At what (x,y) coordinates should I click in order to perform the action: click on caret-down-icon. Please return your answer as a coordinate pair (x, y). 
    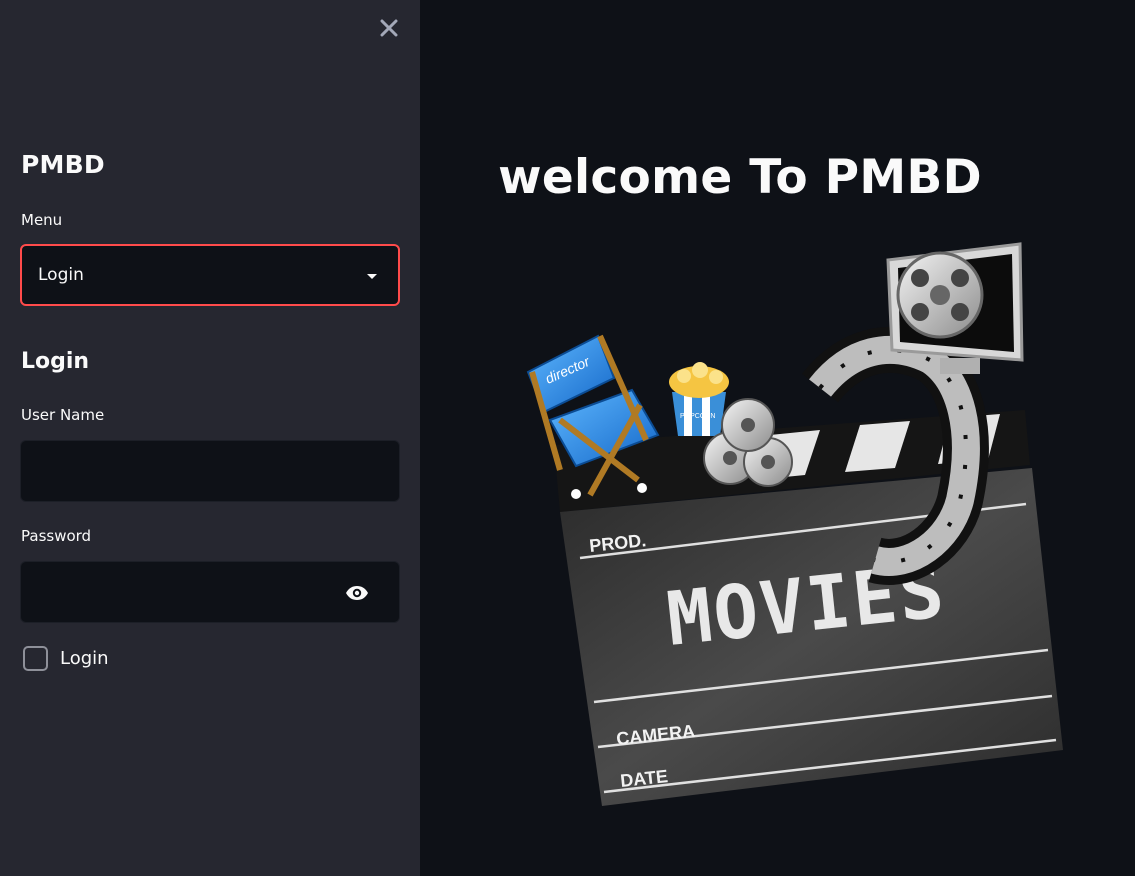
    Looking at the image, I should click on (372, 276).